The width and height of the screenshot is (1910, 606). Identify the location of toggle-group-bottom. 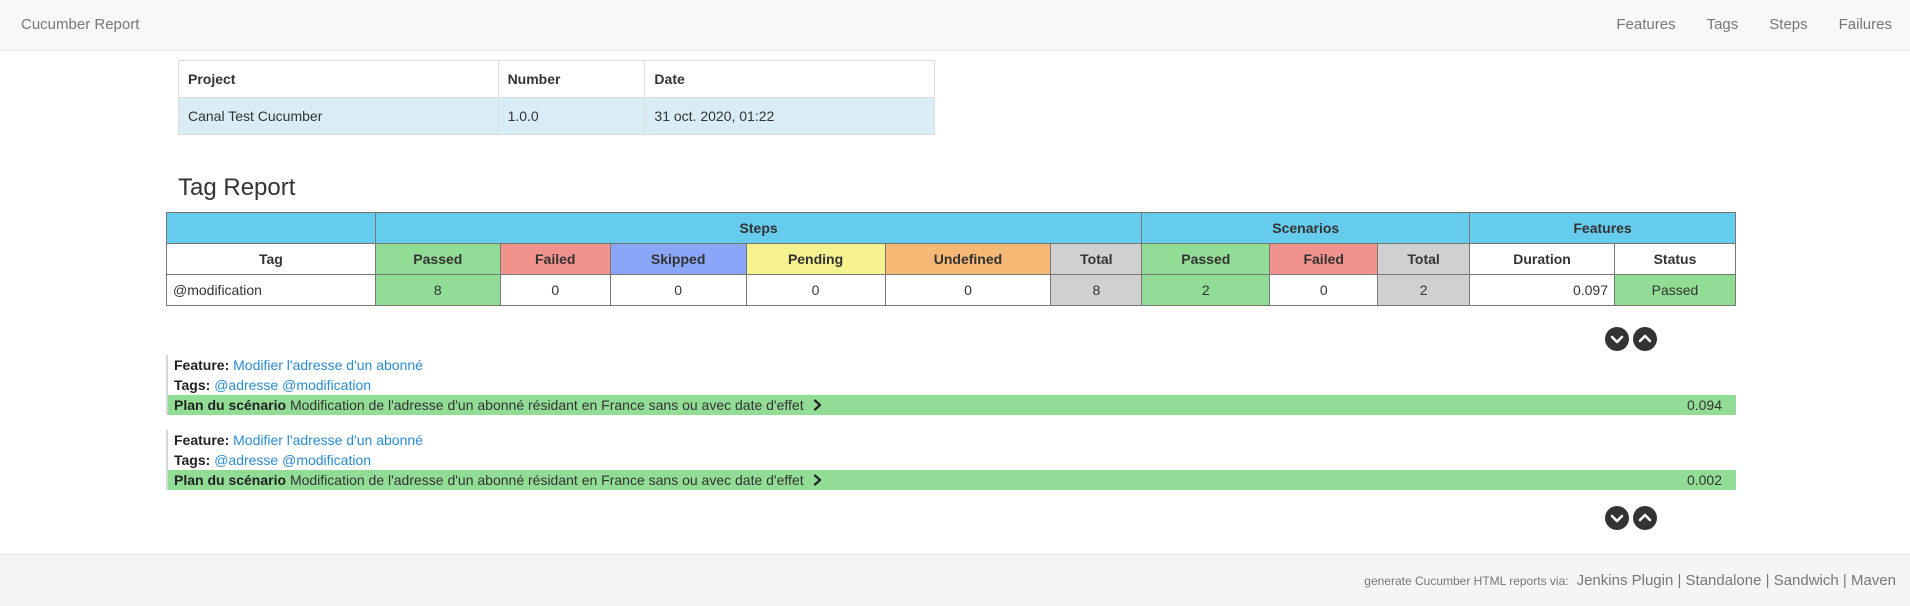
(1631, 518).